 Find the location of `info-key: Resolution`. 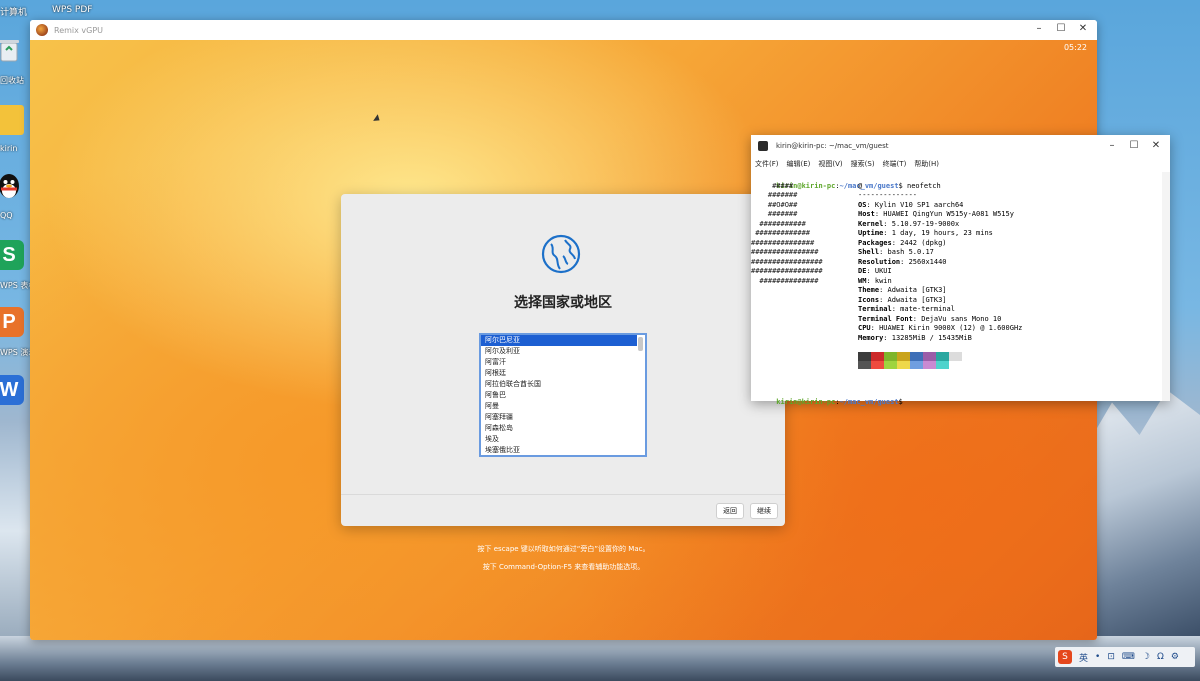

info-key: Resolution is located at coordinates (879, 261).